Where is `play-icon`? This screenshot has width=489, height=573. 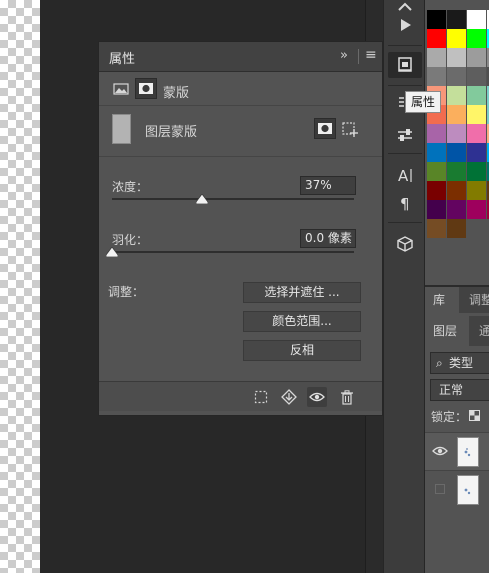
play-icon is located at coordinates (405, 25).